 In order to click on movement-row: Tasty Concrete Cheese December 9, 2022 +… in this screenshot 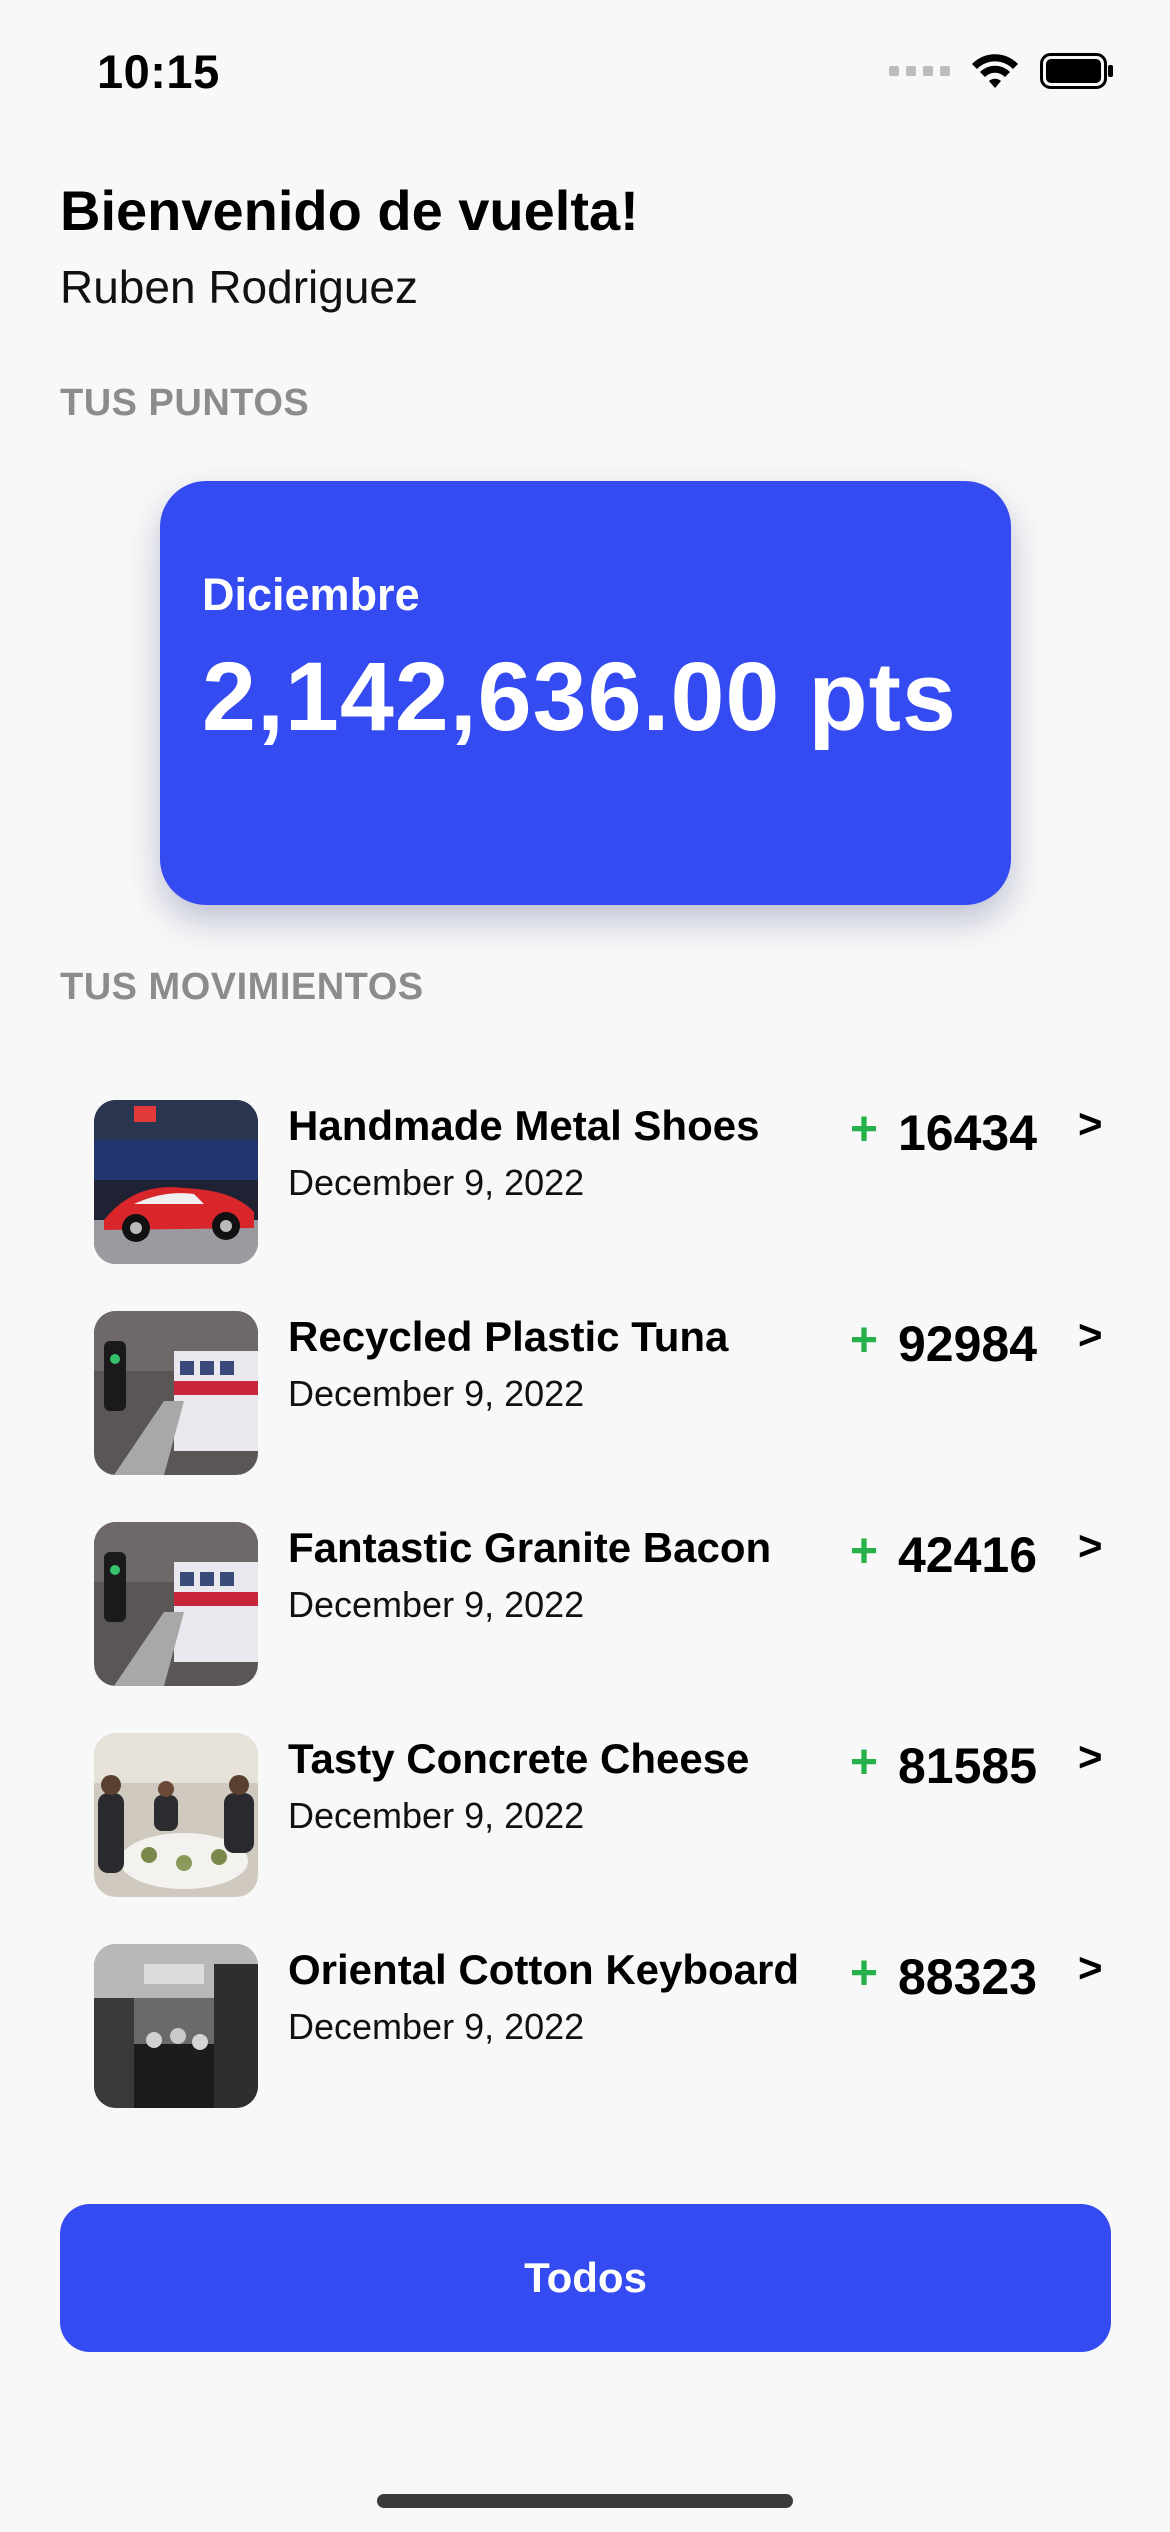, I will do `click(609, 1815)`.